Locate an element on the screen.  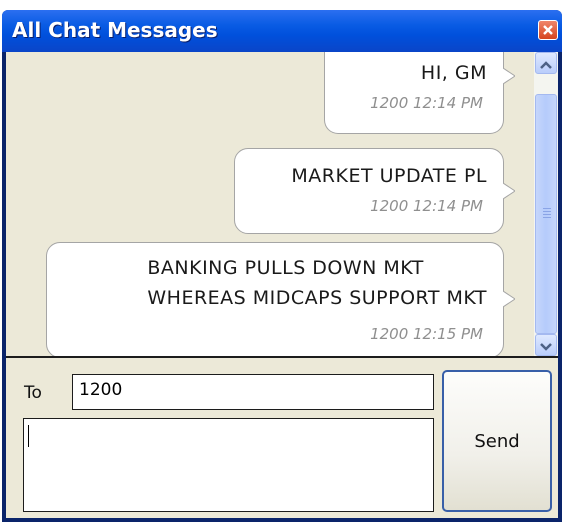
scroll-thumb is located at coordinates (546, 214).